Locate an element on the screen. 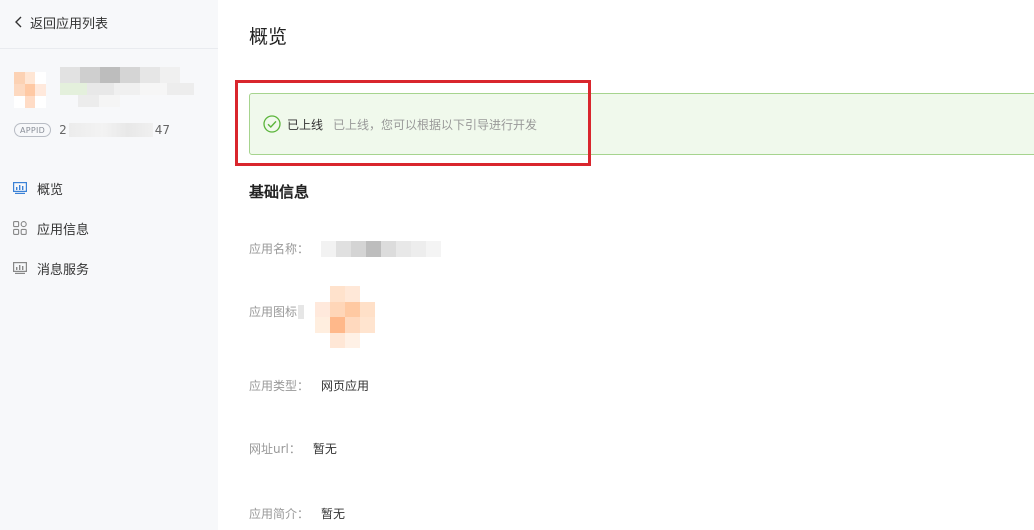 The image size is (1034, 530). field-label: 应用类型： is located at coordinates (279, 386).